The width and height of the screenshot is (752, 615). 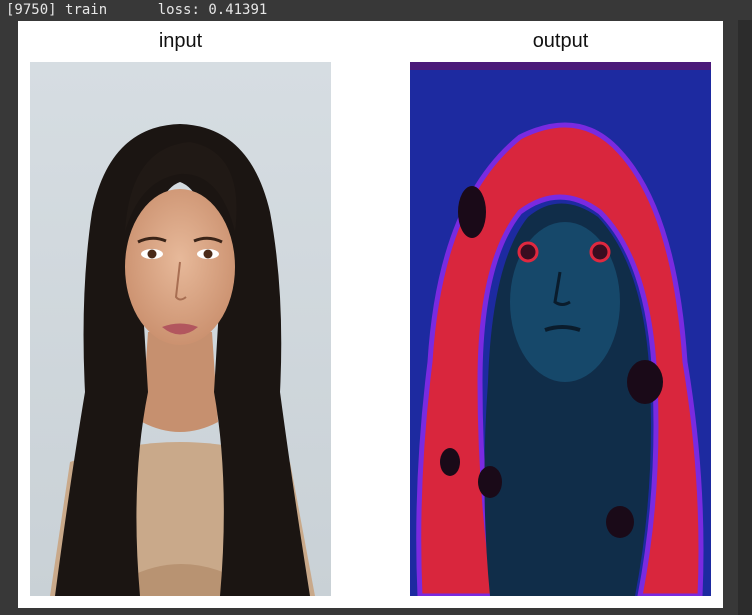 I want to click on scrollbar-track, so click(x=745, y=317).